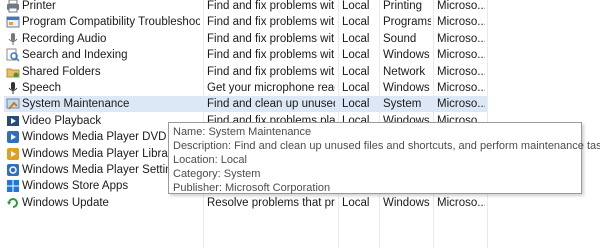  I want to click on row-name: System Maintenance, so click(76, 104).